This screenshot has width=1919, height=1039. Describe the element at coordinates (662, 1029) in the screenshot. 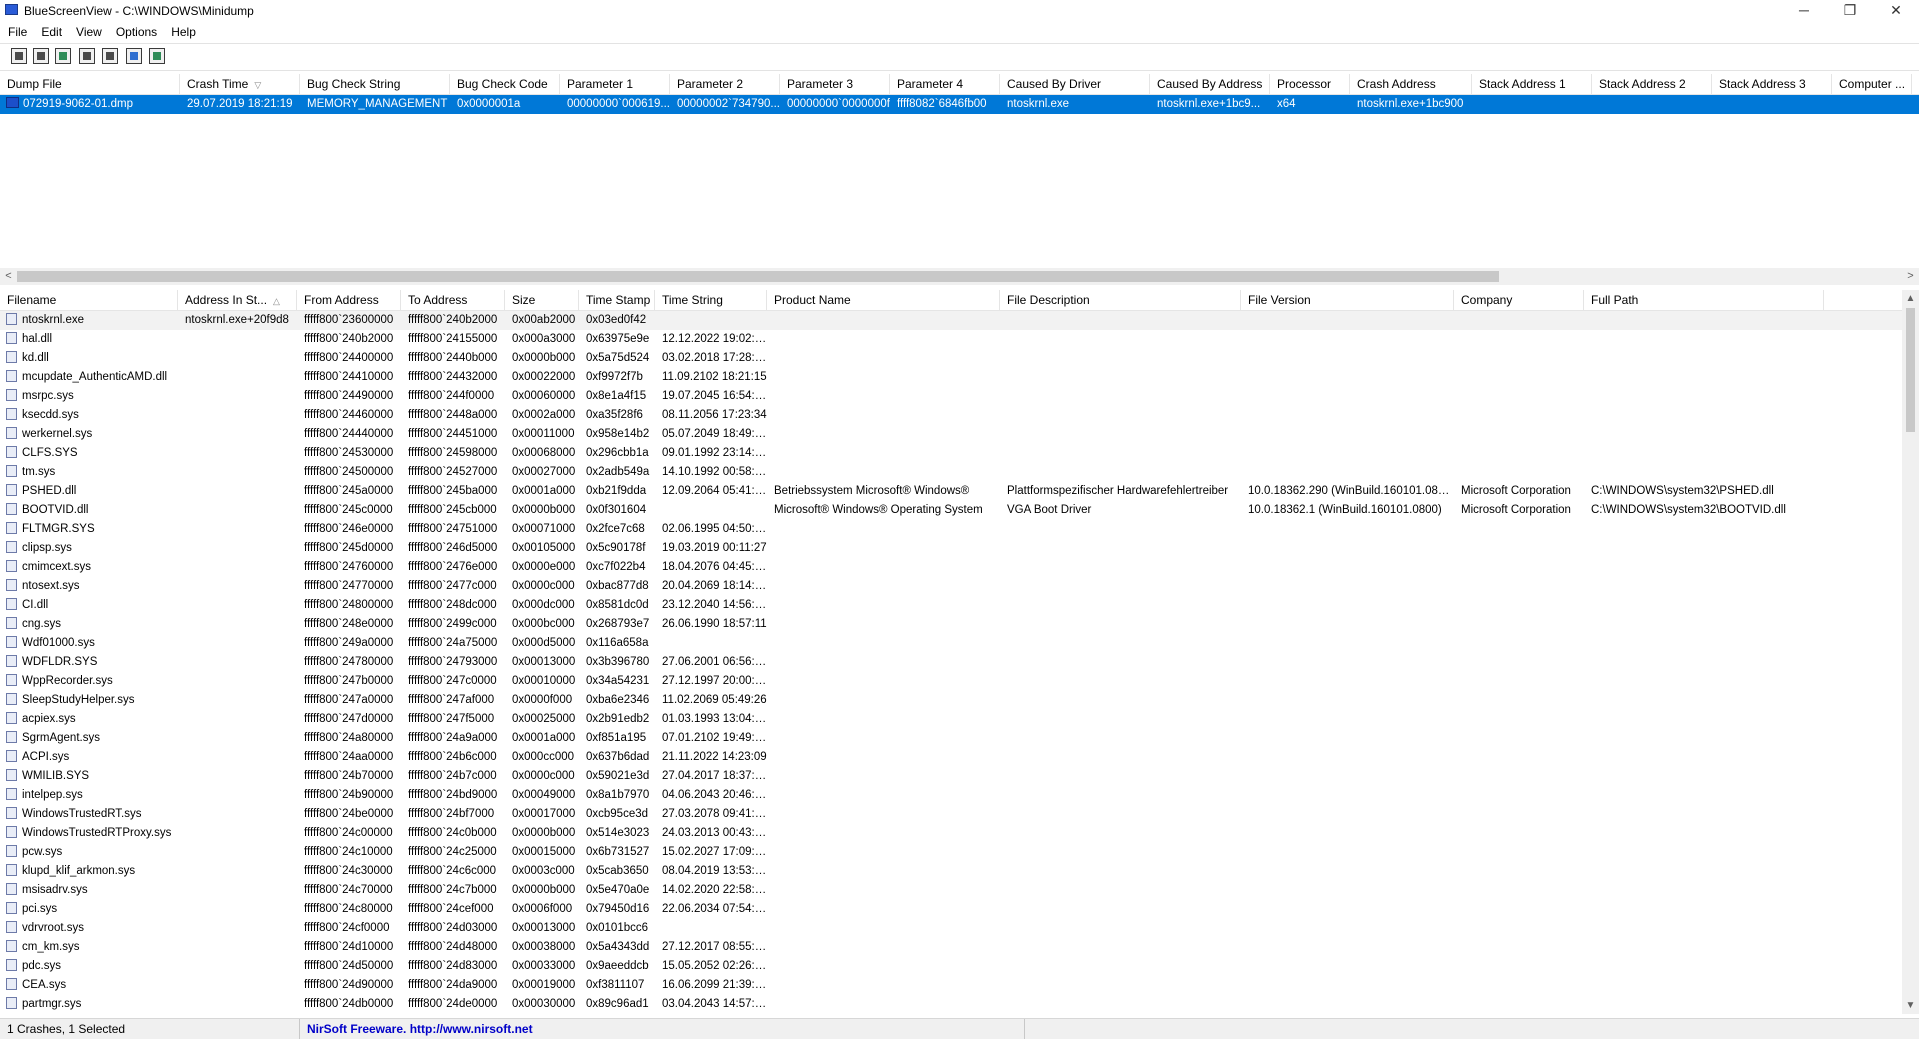

I see `nirsoft-link: NirSoft Freeware. http://www.nirsoft.net` at that location.